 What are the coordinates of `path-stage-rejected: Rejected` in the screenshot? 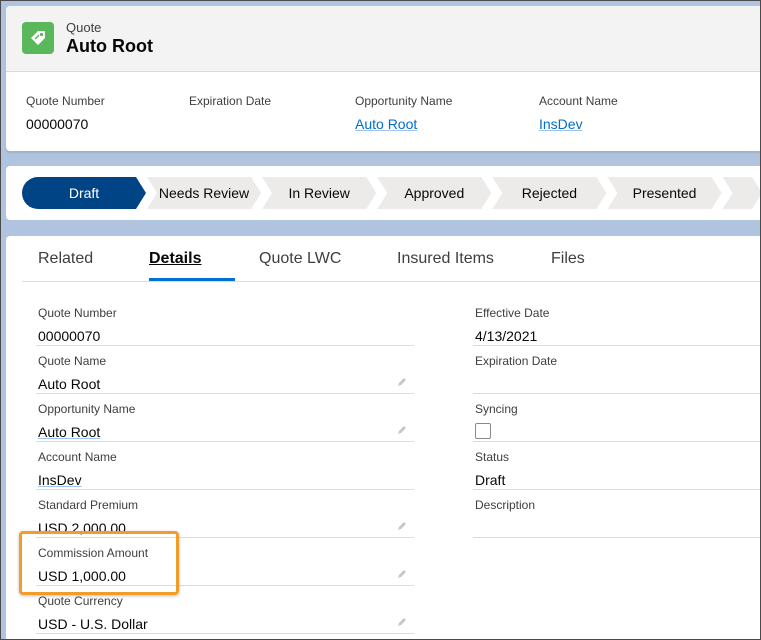 It's located at (549, 193).